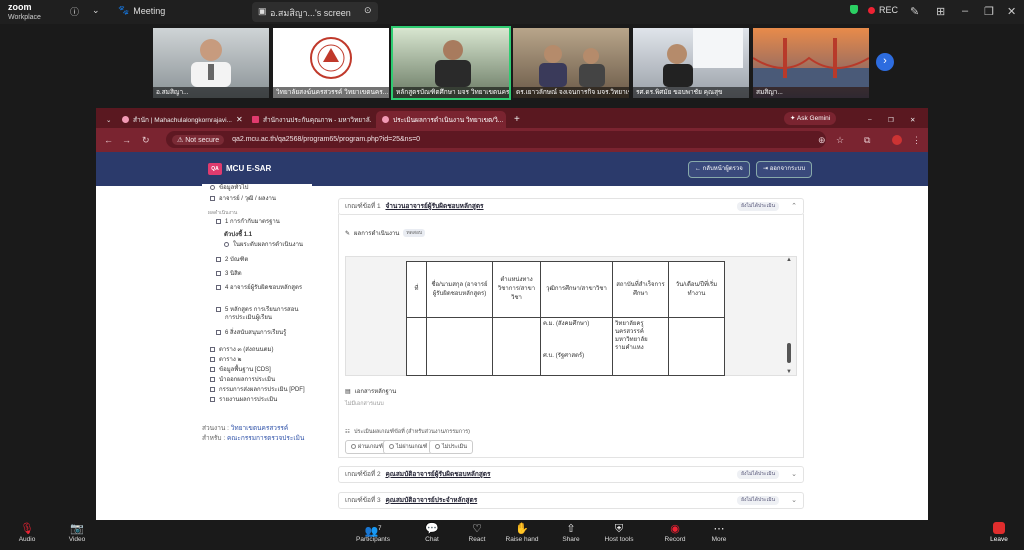 This screenshot has width=1024, height=550. I want to click on scrollbar-thumb, so click(789, 353).